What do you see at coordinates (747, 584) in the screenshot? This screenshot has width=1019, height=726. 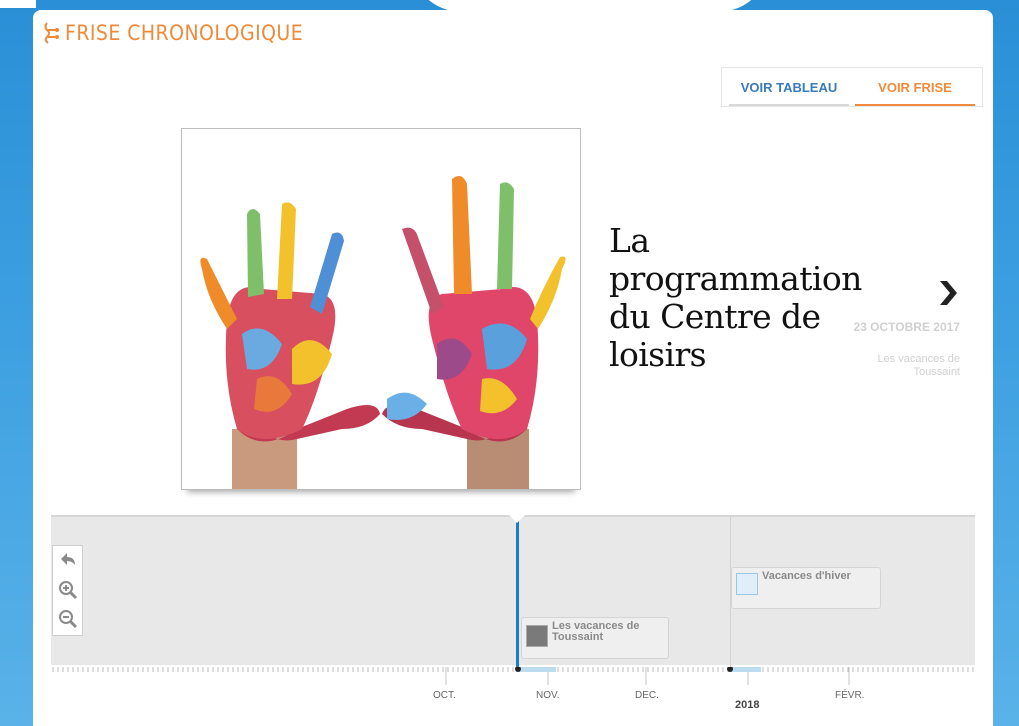 I see `hiver-thumbnail` at bounding box center [747, 584].